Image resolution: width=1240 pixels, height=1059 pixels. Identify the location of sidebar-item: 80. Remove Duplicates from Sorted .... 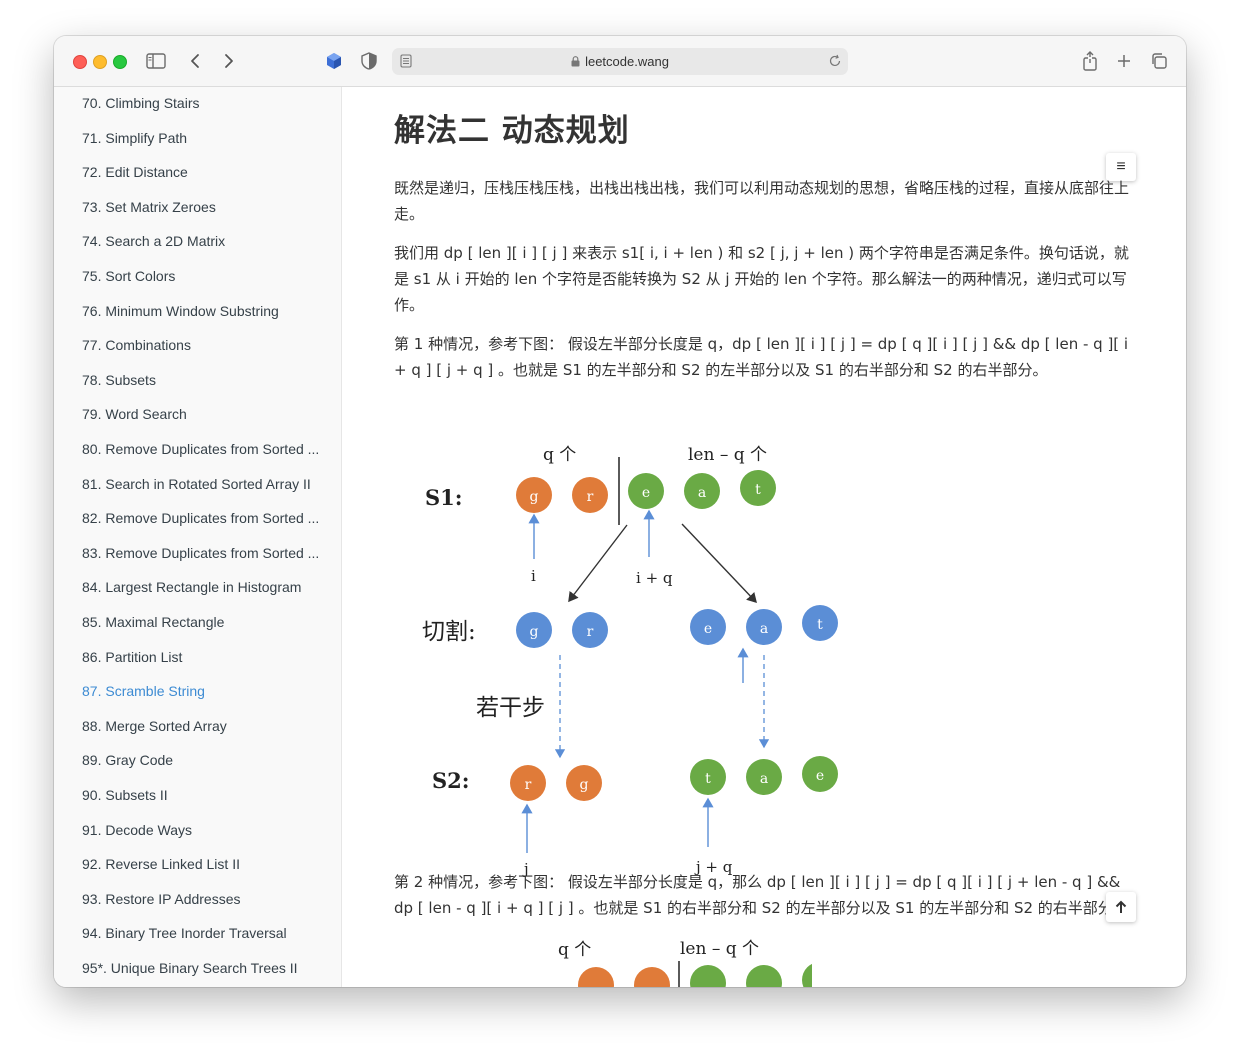
(204, 449).